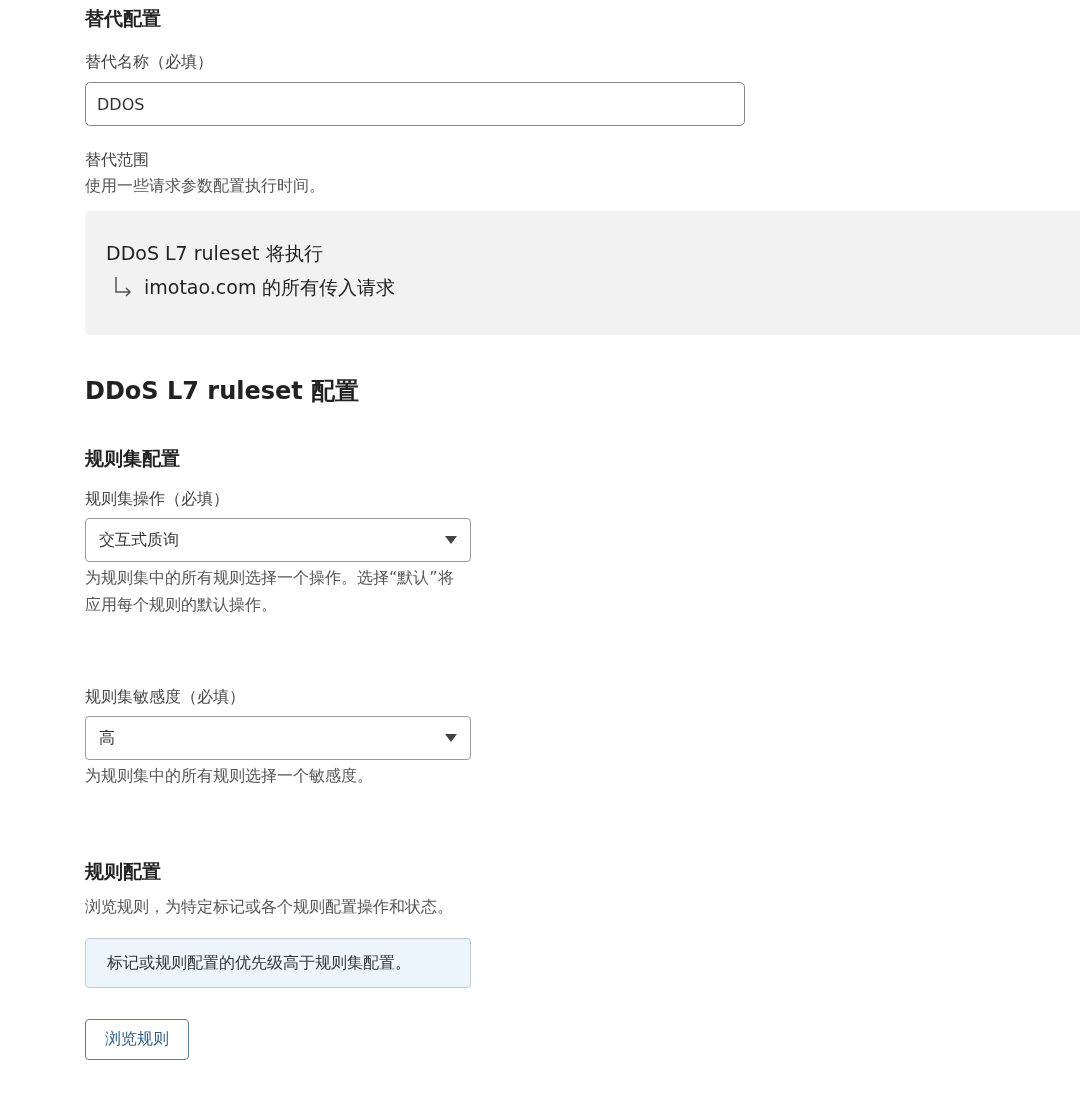 The width and height of the screenshot is (1080, 1101). I want to click on section-heading: 规则集配置, so click(133, 458).